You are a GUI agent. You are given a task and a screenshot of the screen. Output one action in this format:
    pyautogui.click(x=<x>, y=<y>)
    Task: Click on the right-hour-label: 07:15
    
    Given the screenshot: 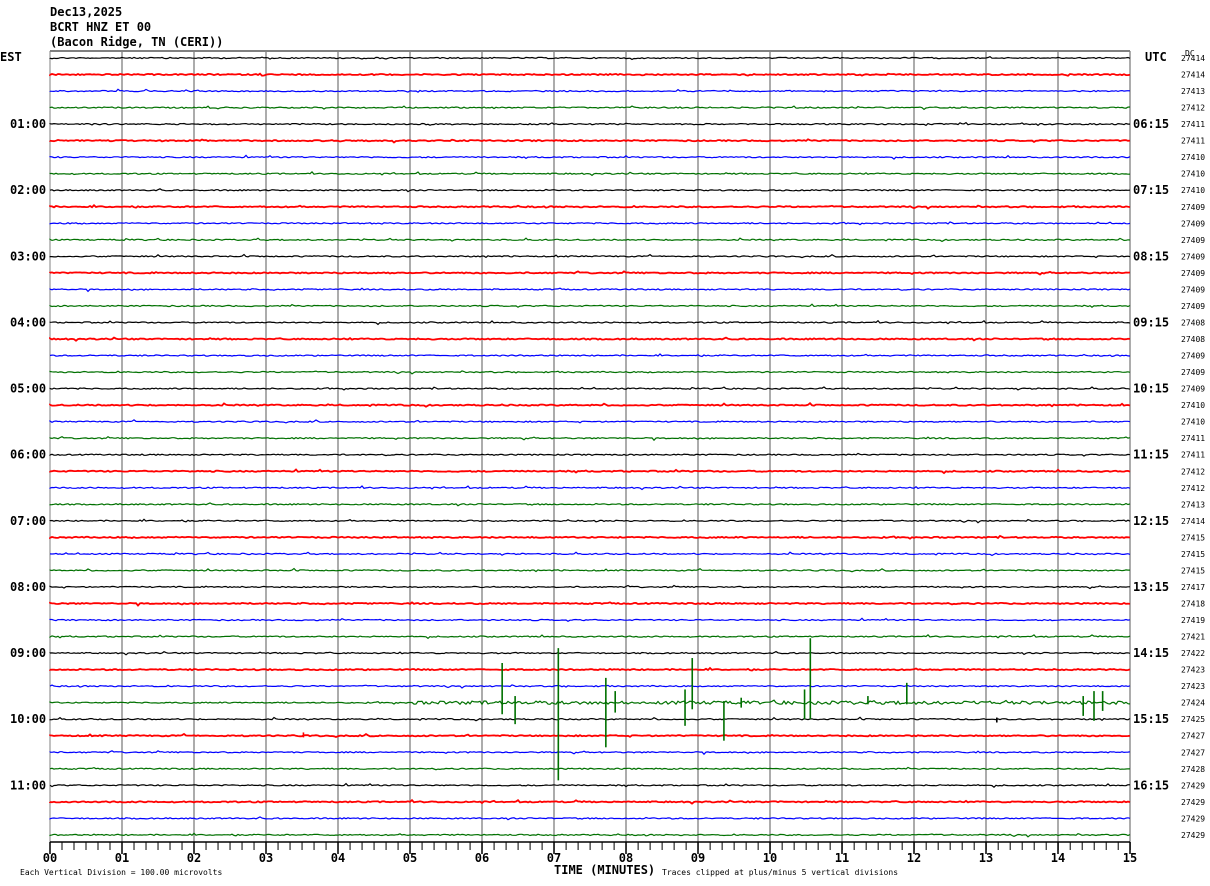 What is the action you would take?
    pyautogui.click(x=1151, y=190)
    